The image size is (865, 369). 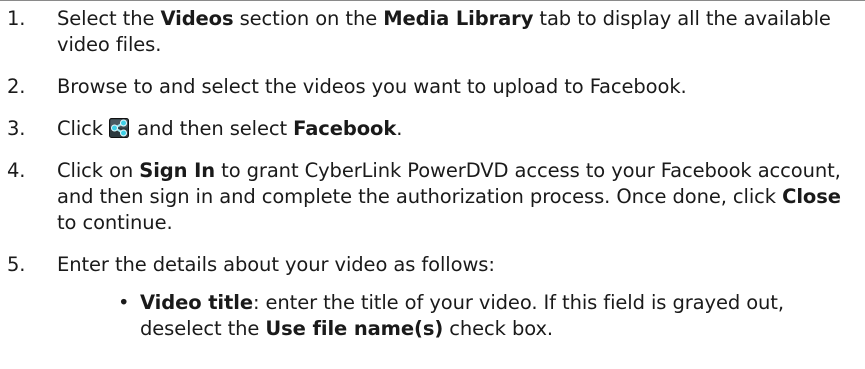 What do you see at coordinates (119, 128) in the screenshot?
I see `share-icon` at bounding box center [119, 128].